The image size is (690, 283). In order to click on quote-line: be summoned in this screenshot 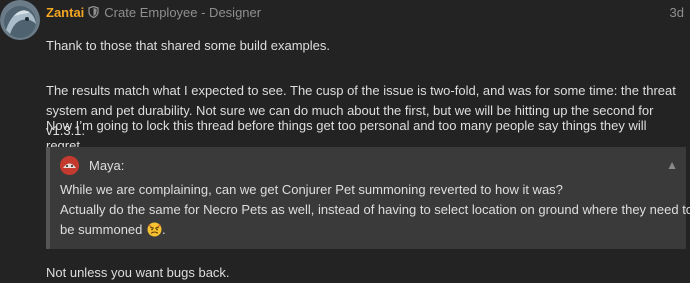, I will do `click(101, 229)`.